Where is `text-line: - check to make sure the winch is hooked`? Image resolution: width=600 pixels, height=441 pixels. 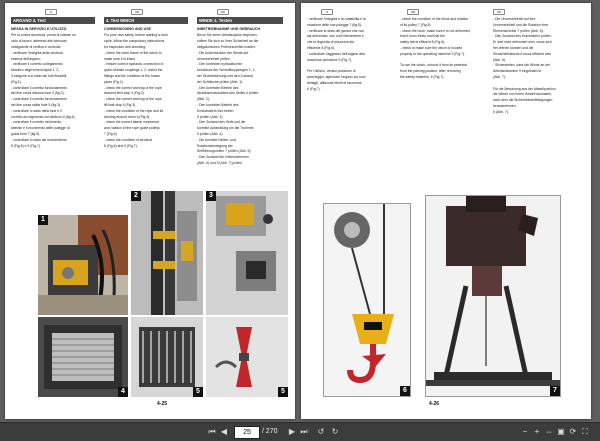 text-line: - check to make sure the winch is hooked is located at coordinates (431, 47).